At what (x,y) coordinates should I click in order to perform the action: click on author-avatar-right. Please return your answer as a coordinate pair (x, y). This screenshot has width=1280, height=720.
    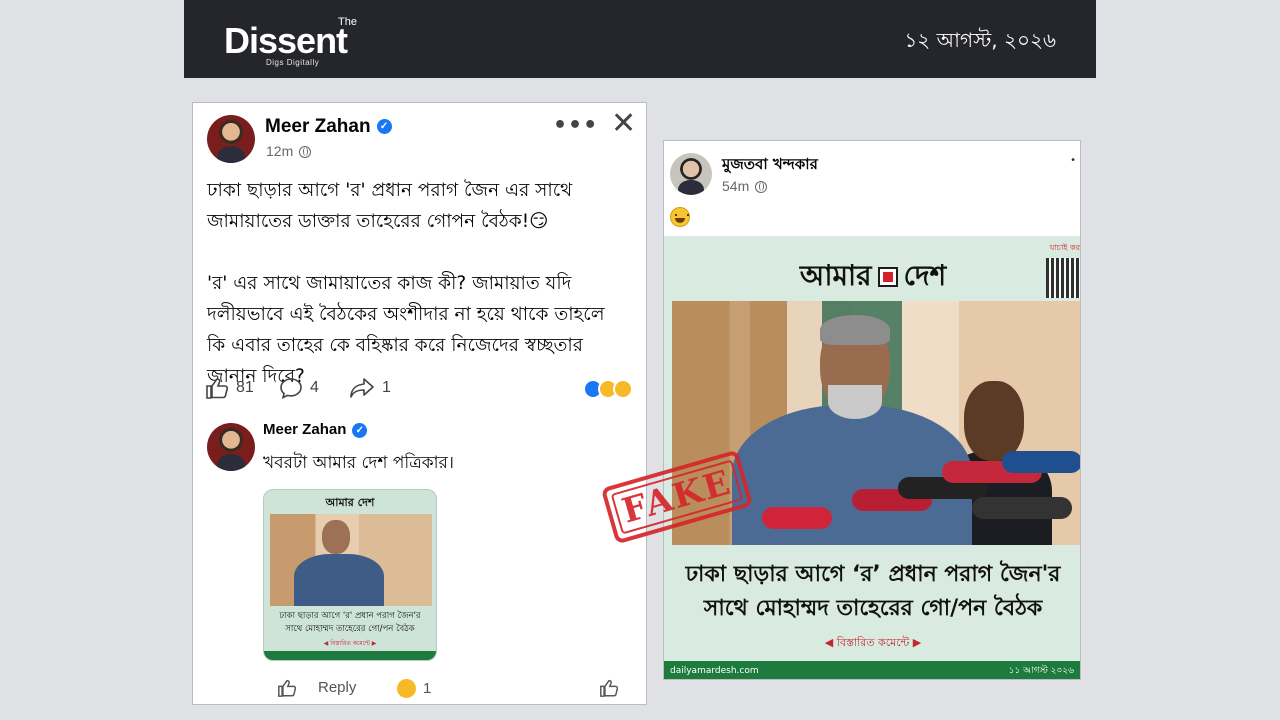
    Looking at the image, I should click on (691, 174).